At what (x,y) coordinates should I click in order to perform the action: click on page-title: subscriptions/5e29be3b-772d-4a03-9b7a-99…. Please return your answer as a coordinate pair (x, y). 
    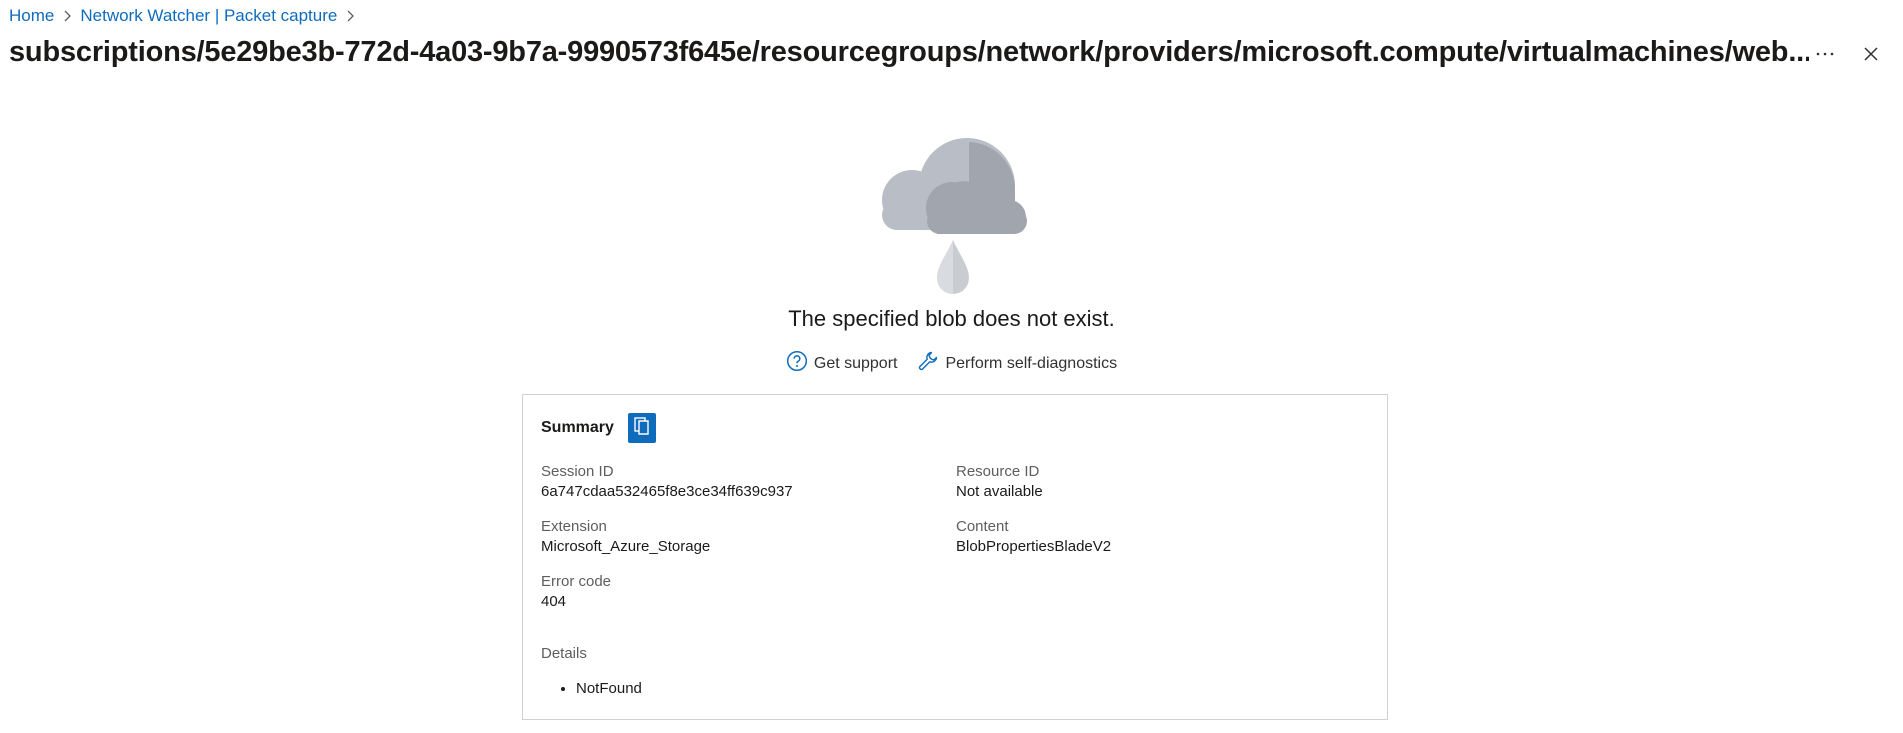
    Looking at the image, I should click on (909, 52).